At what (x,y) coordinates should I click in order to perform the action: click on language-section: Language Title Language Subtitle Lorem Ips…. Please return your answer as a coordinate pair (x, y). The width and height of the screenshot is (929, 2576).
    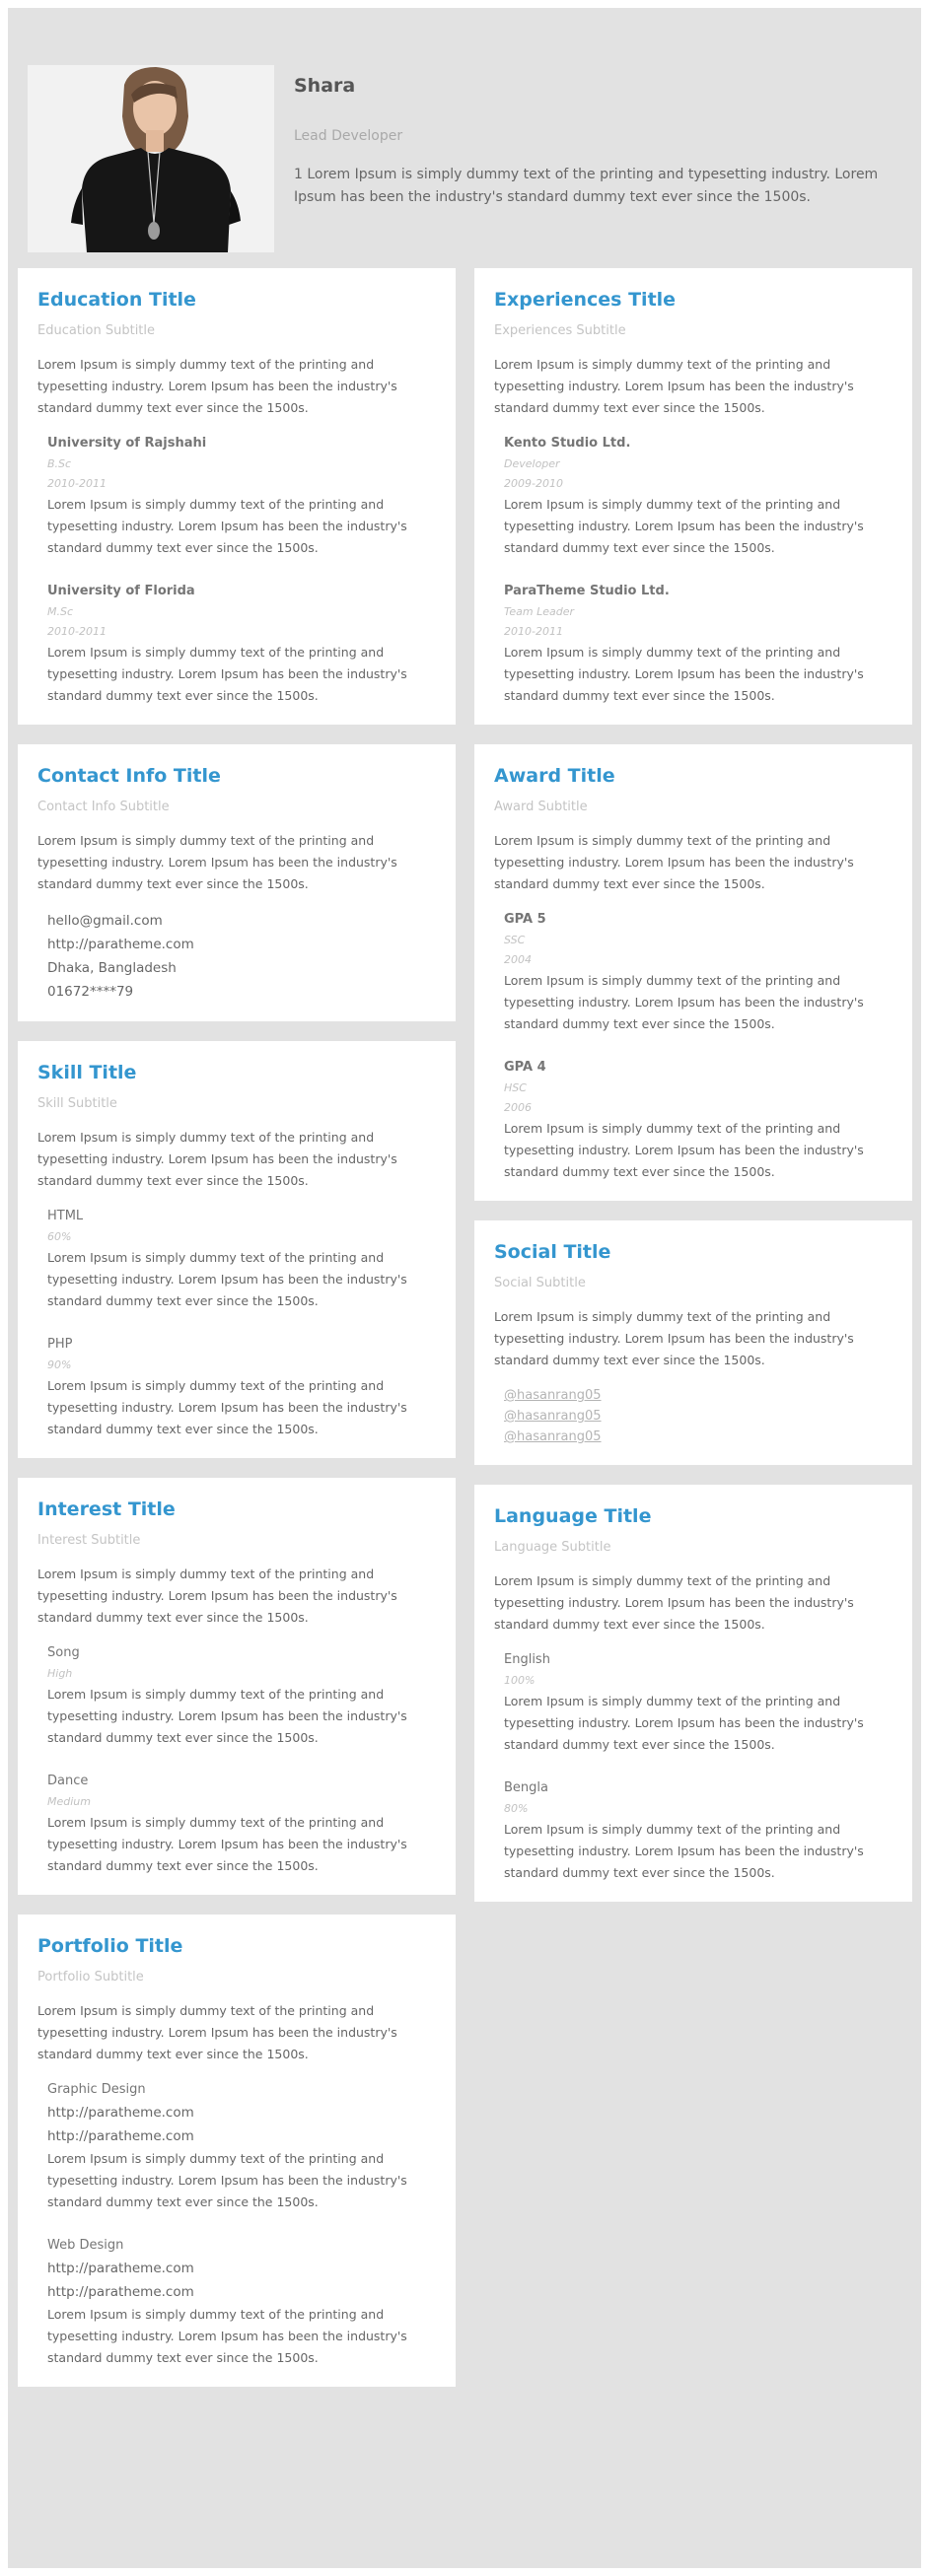
    Looking at the image, I should click on (693, 1694).